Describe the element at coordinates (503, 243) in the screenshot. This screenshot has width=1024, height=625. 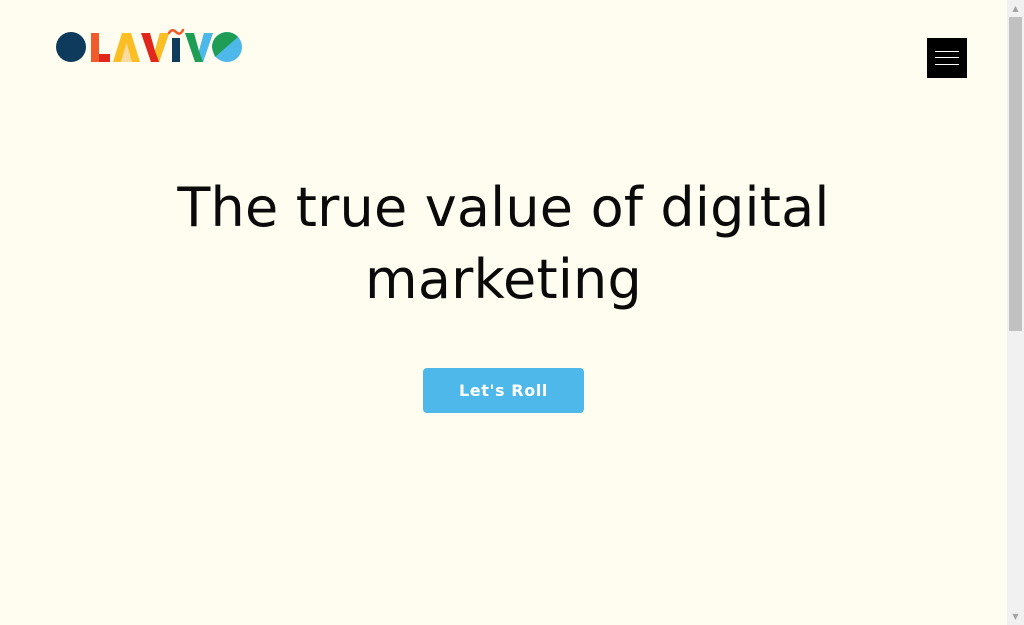
I see `hero-title: The true value of digital marketing` at that location.